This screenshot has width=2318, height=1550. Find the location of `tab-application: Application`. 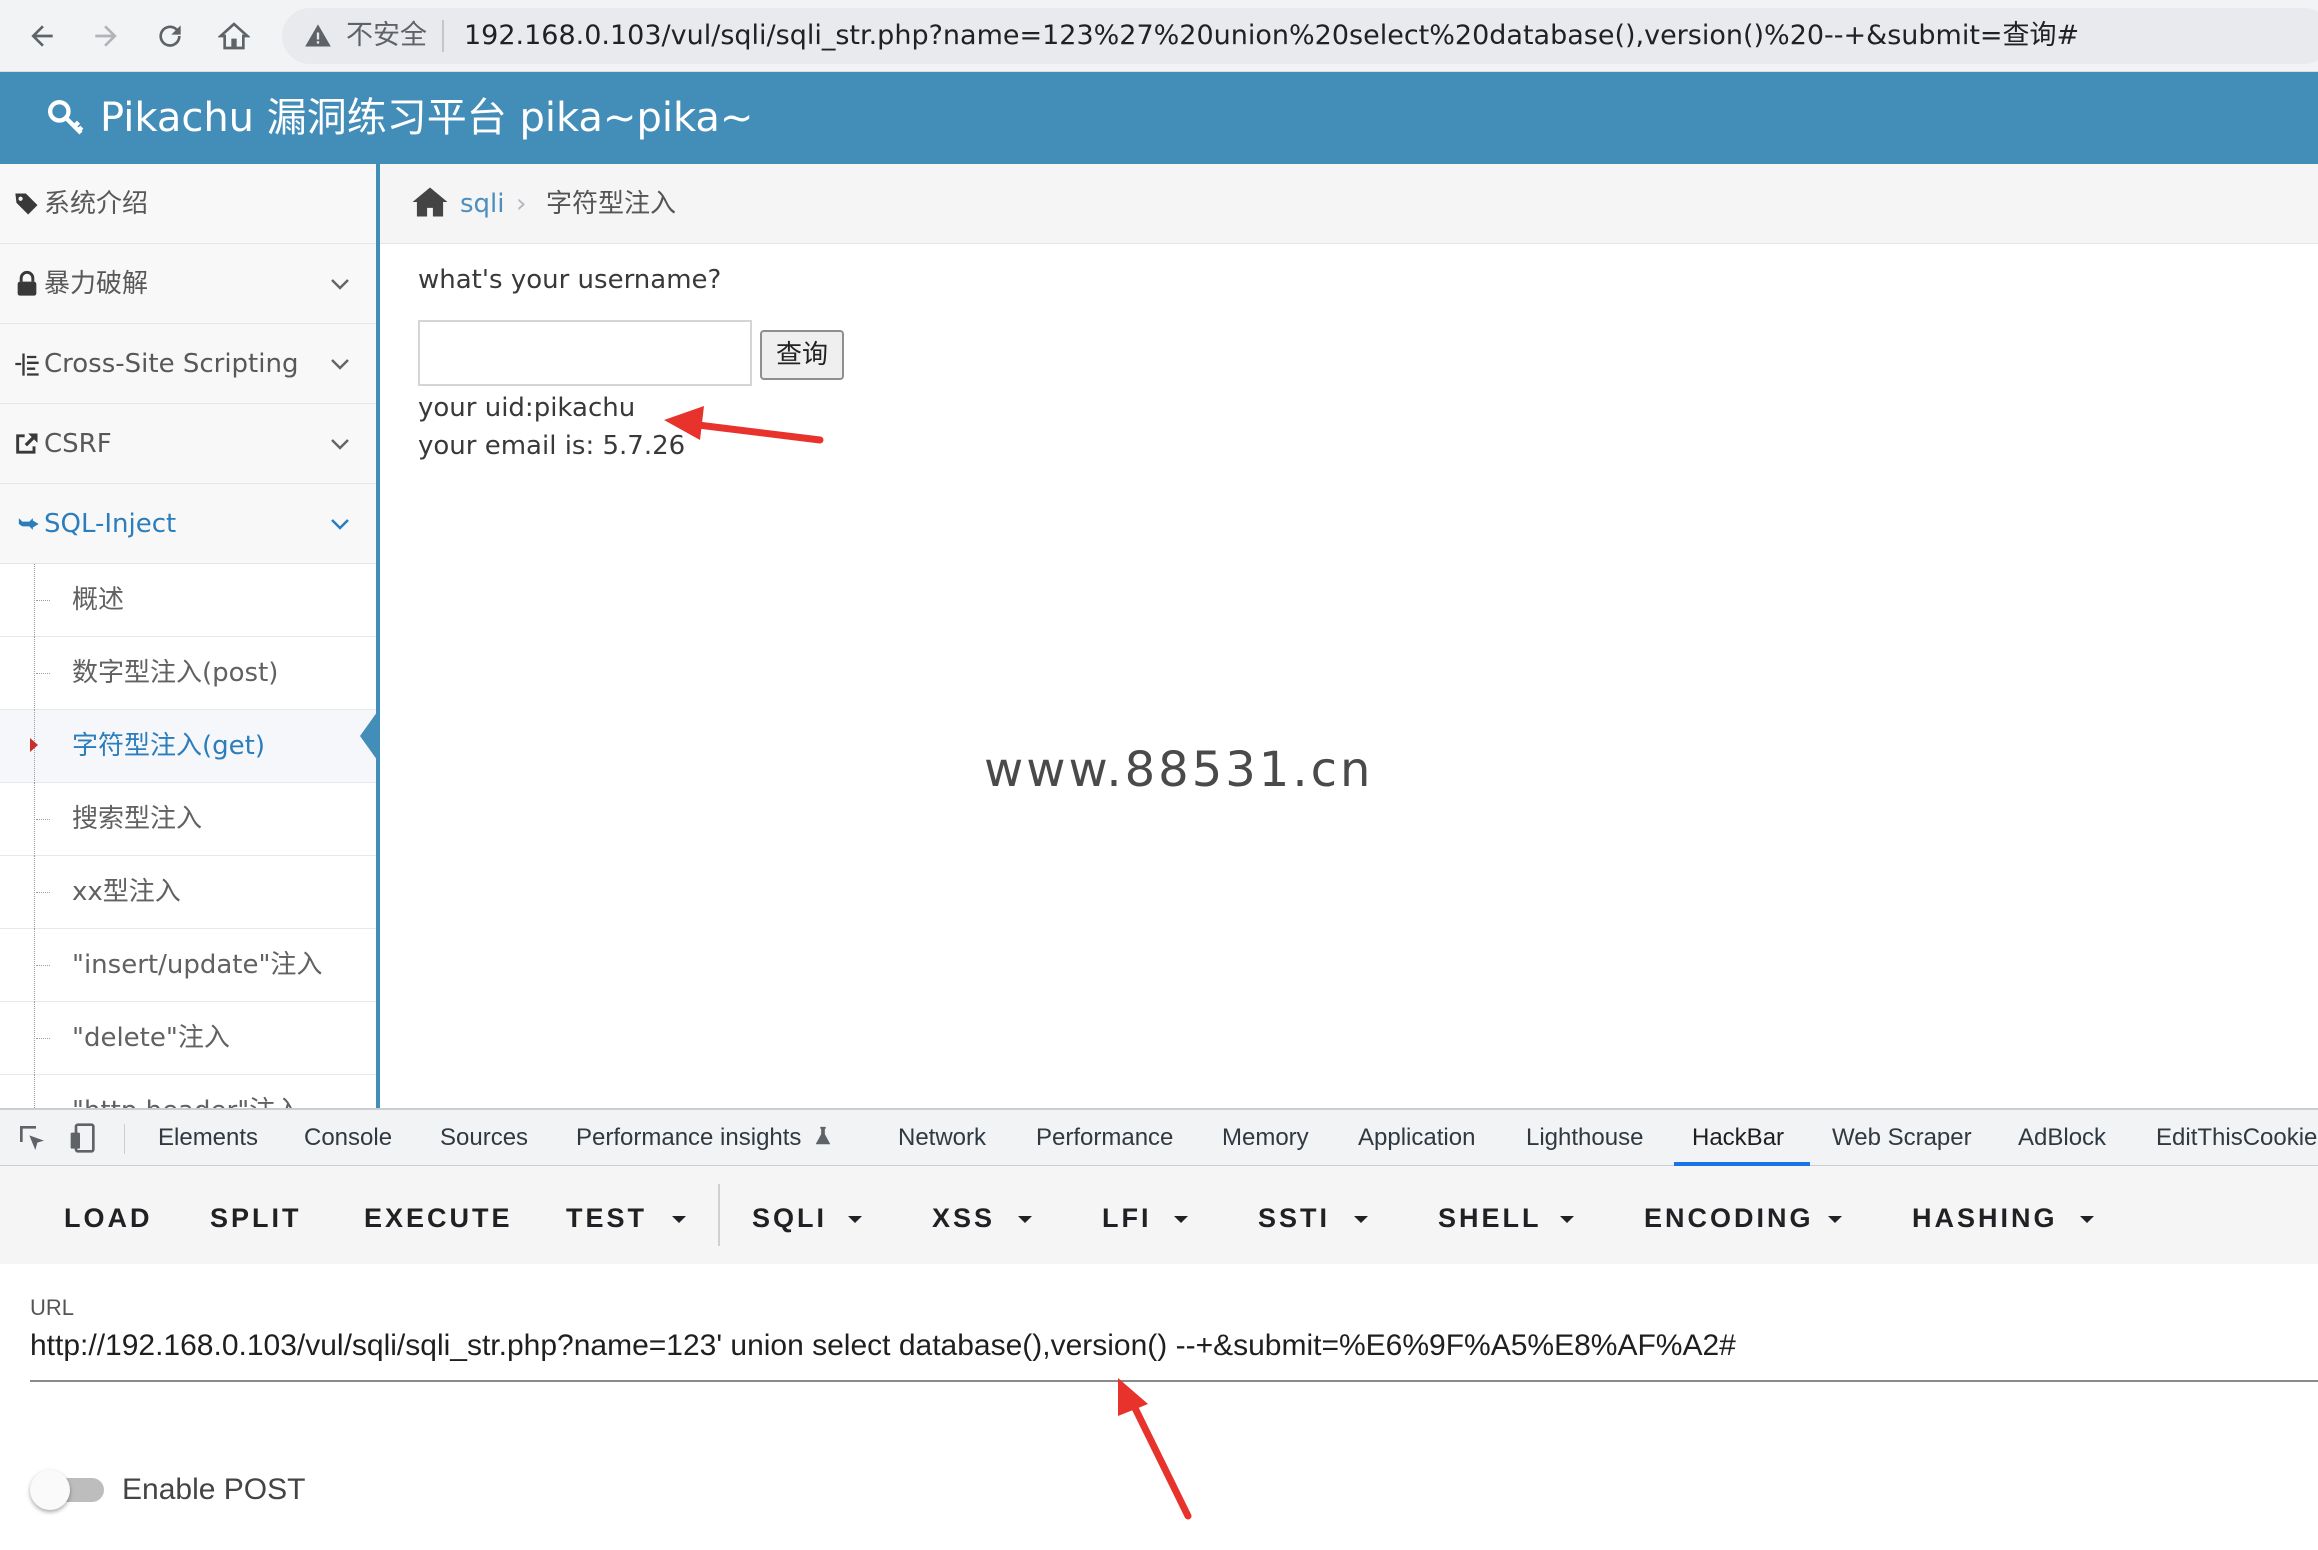

tab-application: Application is located at coordinates (1416, 1138).